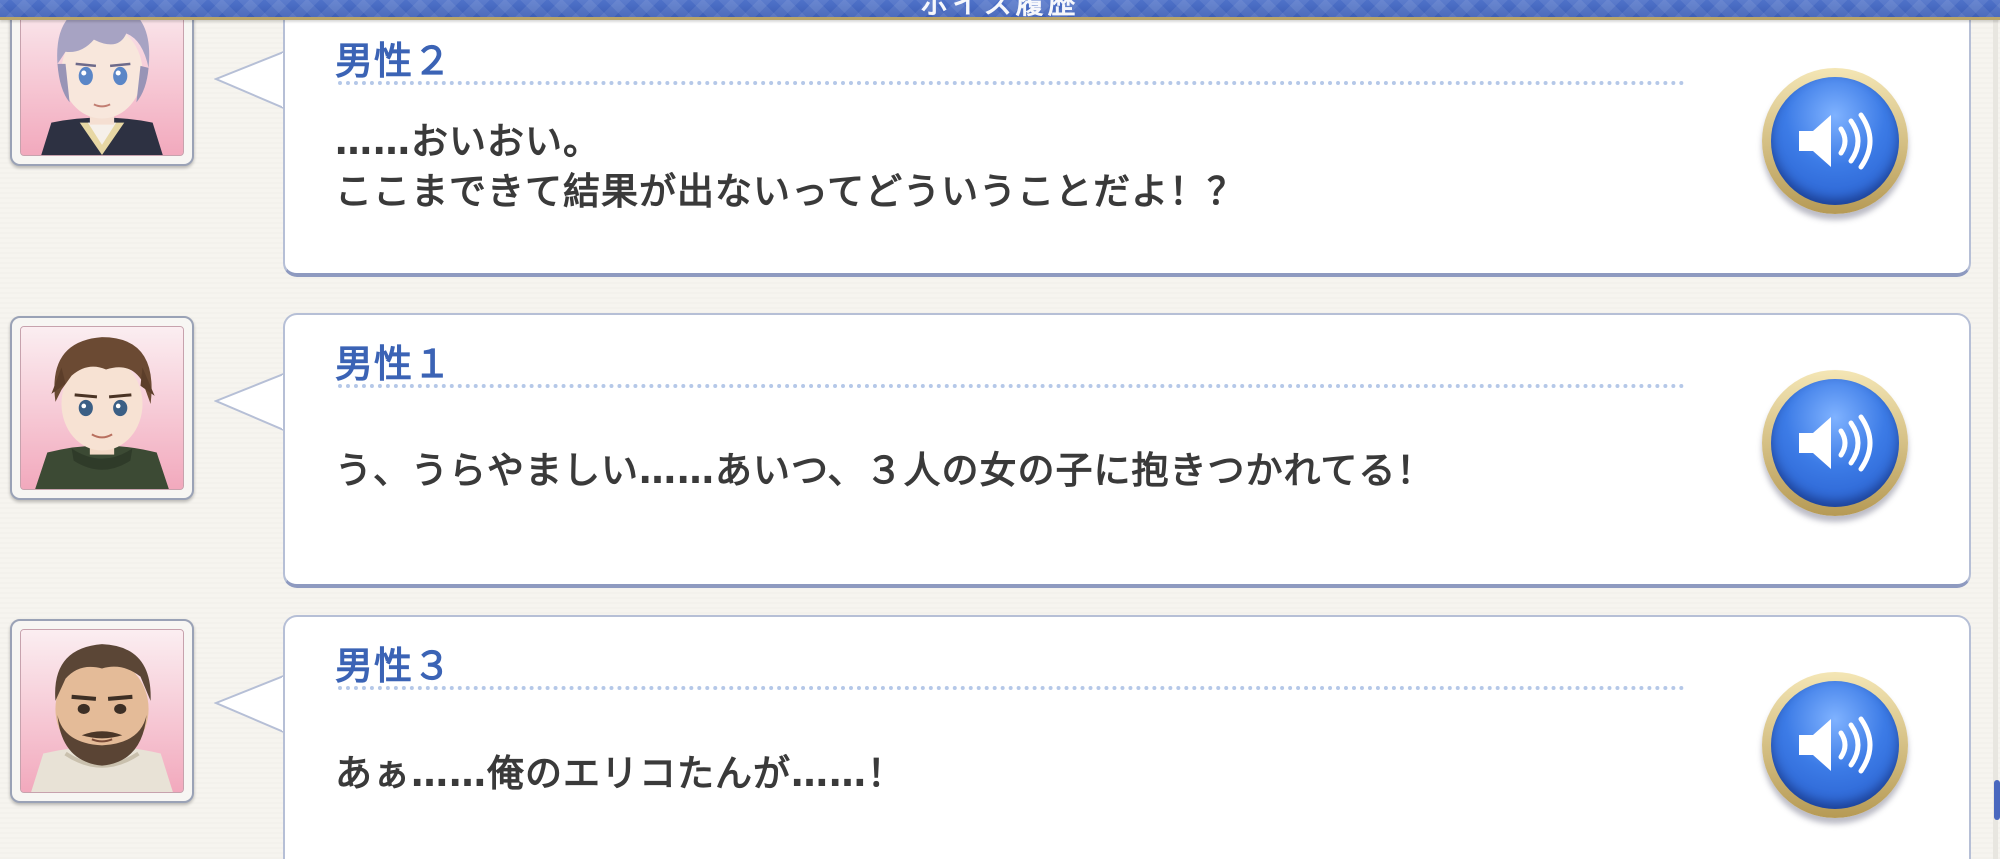  I want to click on silver-haired-man-portrait, so click(102, 77).